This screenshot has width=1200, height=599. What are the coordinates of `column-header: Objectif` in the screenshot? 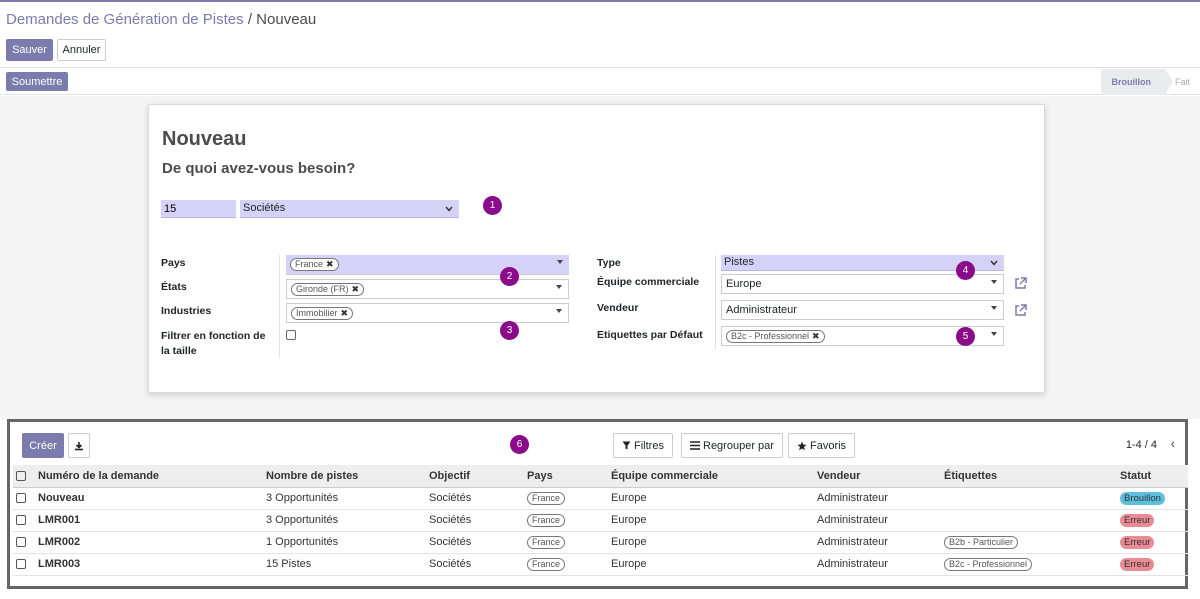 It's located at (475, 476).